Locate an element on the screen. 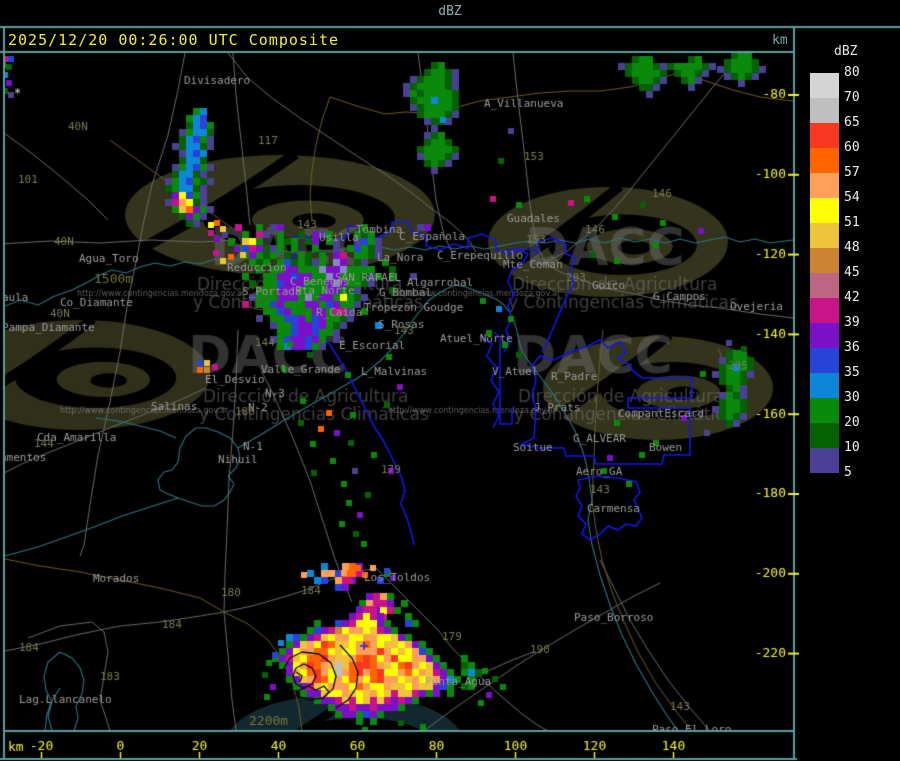  legend-label: 51 is located at coordinates (852, 222).